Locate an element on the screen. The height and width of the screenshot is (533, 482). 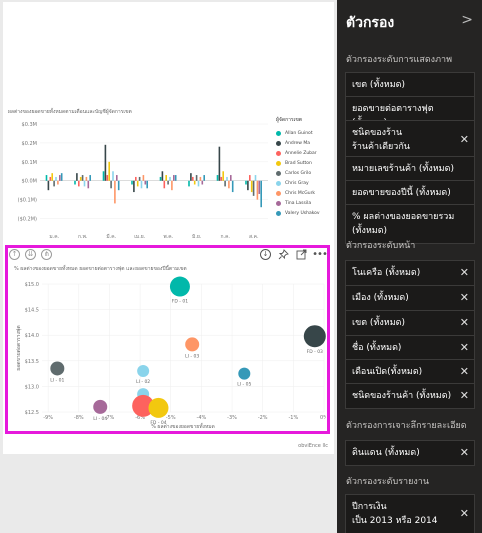
legend-item: Chris McGurk is located at coordinates (304, 193).